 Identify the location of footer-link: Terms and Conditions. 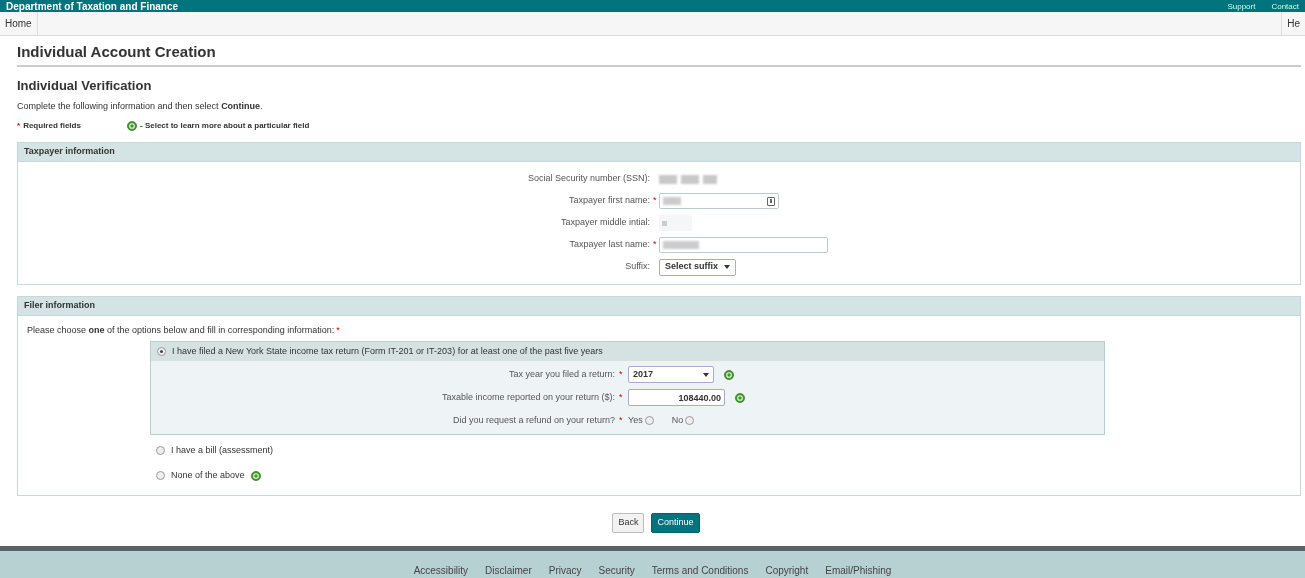
(700, 571).